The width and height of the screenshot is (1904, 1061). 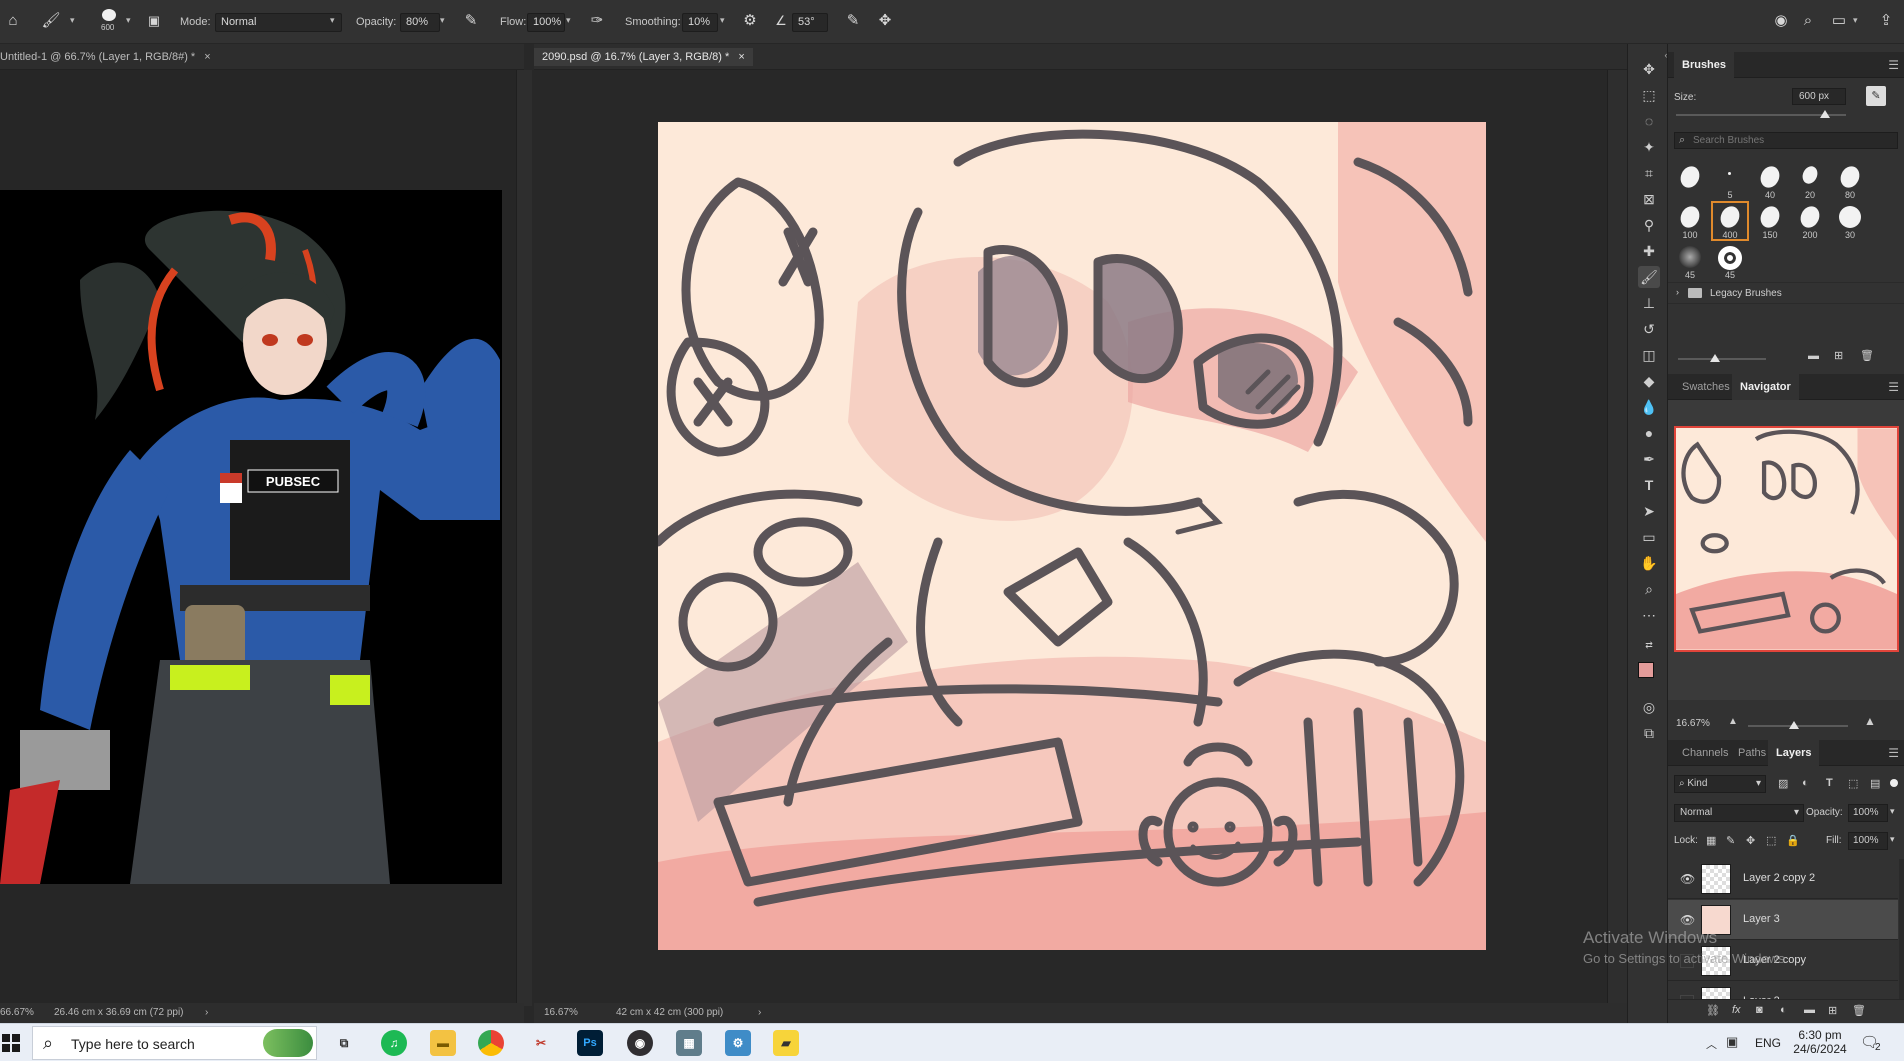 I want to click on close-icon: ×, so click(x=741, y=57).